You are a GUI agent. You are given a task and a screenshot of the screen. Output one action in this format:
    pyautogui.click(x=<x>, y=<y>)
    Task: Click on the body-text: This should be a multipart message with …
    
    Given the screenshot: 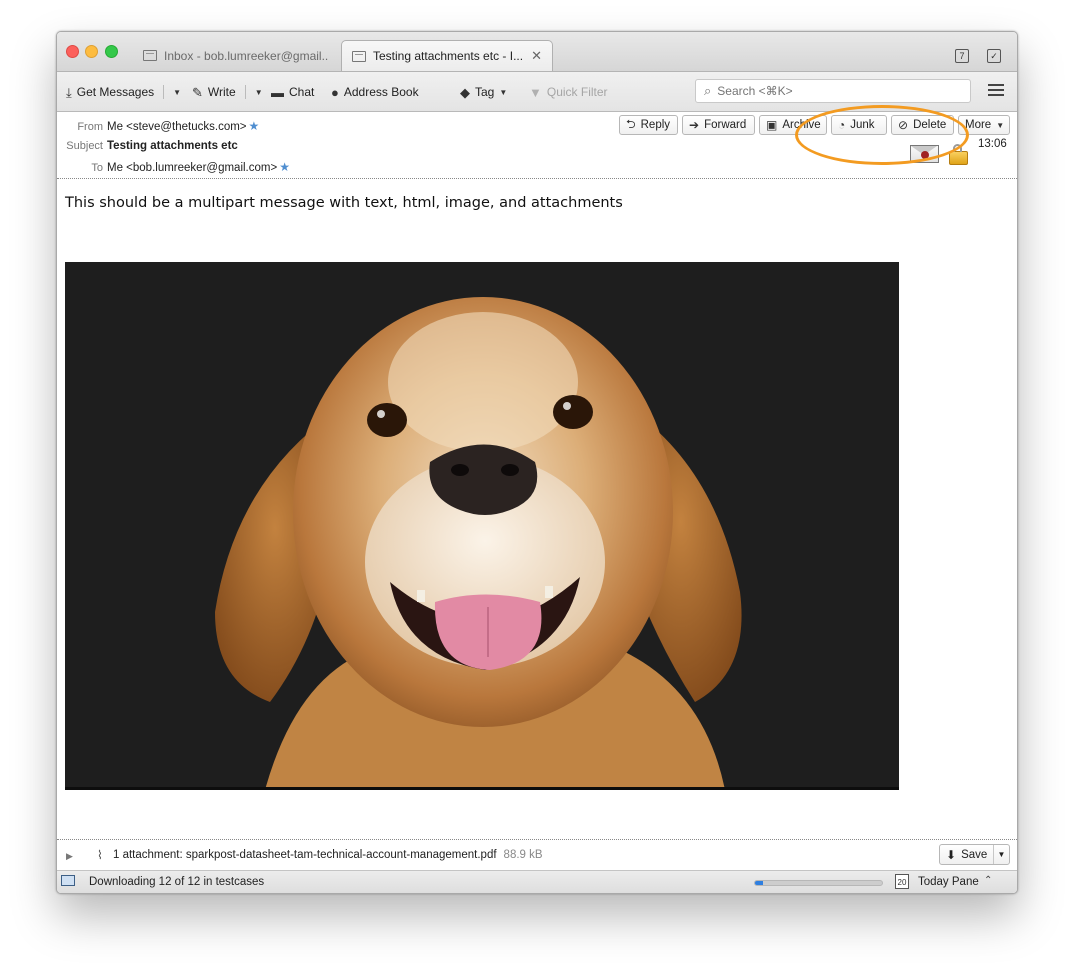 What is the action you would take?
    pyautogui.click(x=344, y=203)
    